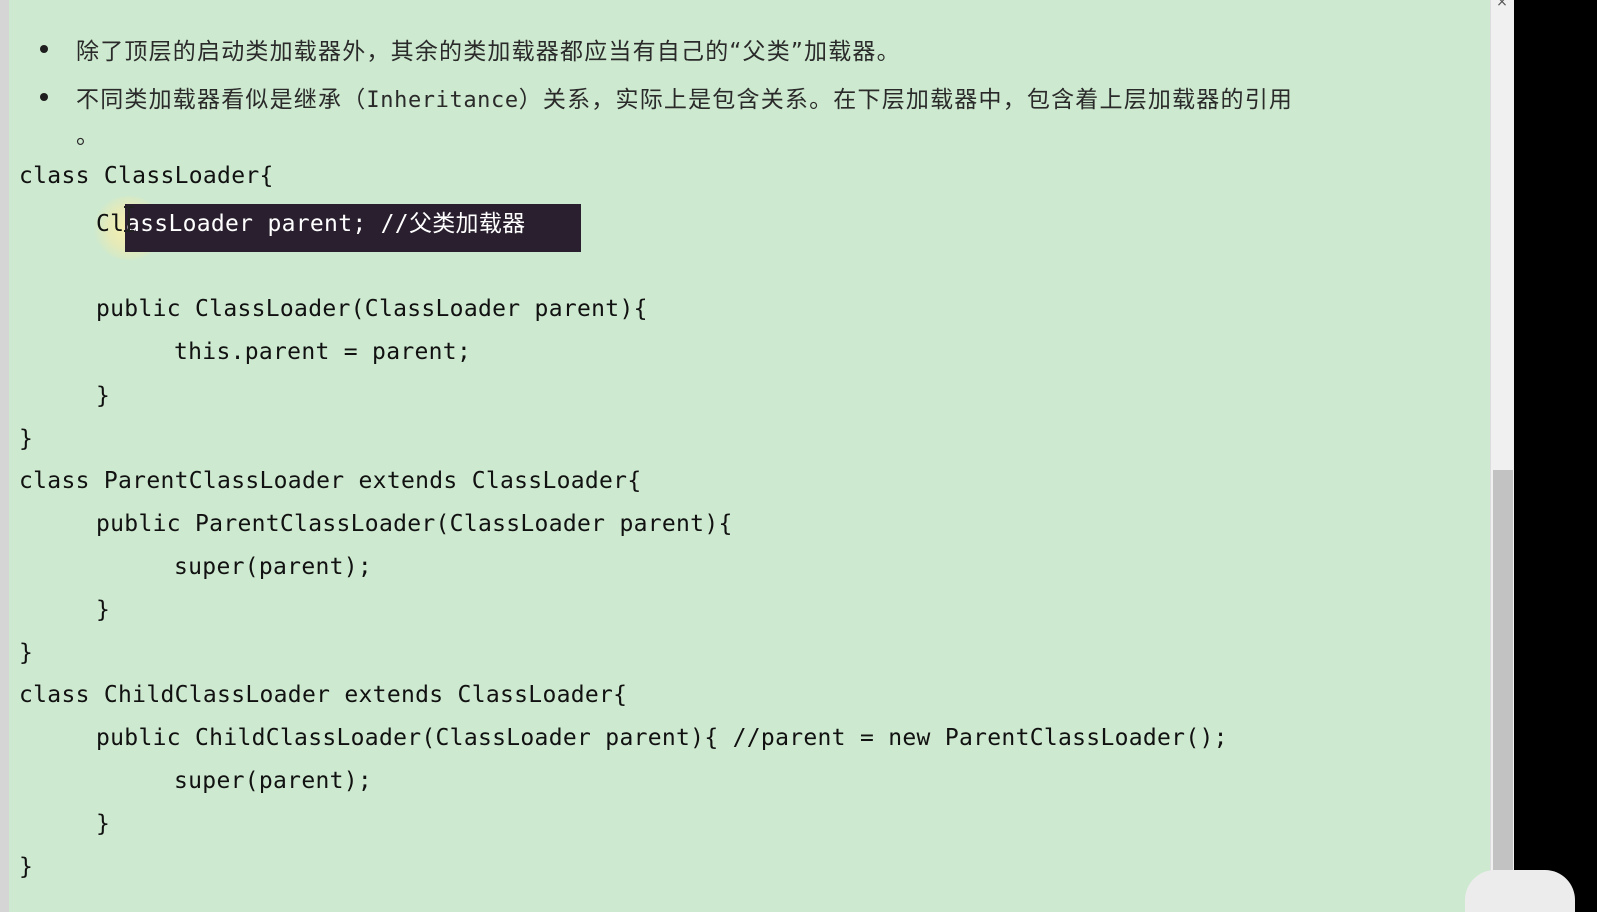 The image size is (1597, 912). Describe the element at coordinates (4, 456) in the screenshot. I see `left-border` at that location.